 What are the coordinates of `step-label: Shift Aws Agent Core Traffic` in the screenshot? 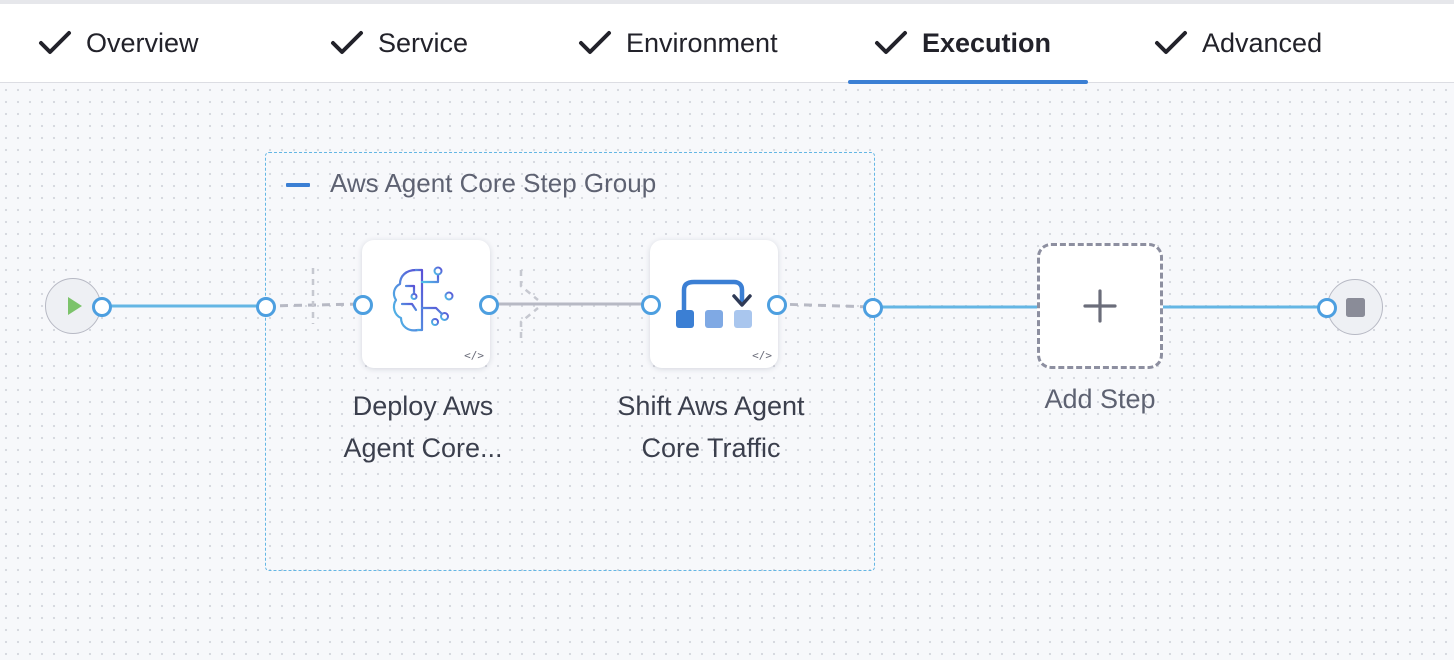 It's located at (711, 427).